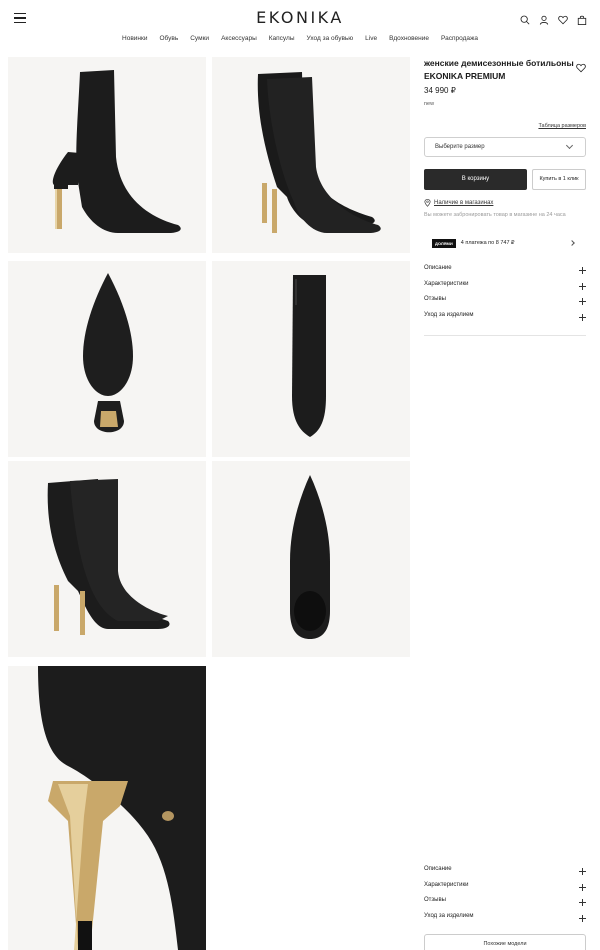  Describe the element at coordinates (505, 288) in the screenshot. I see `accordion-characteristics: Характеристики` at that location.